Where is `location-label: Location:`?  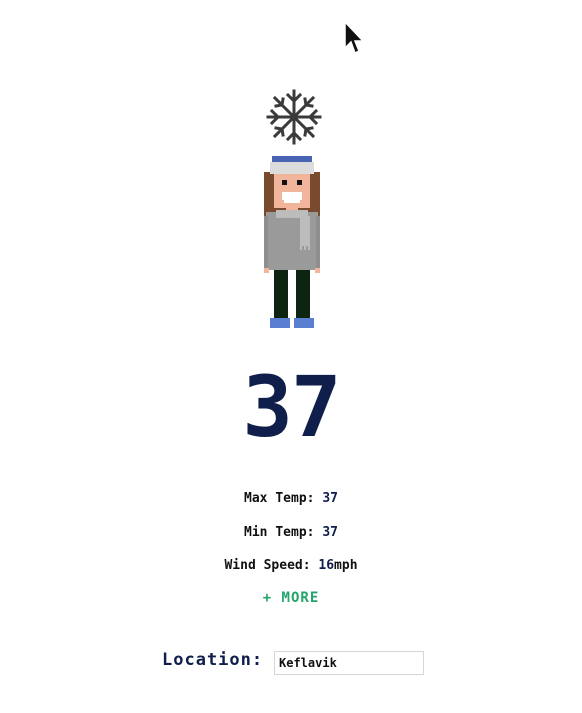
location-label: Location: is located at coordinates (213, 660).